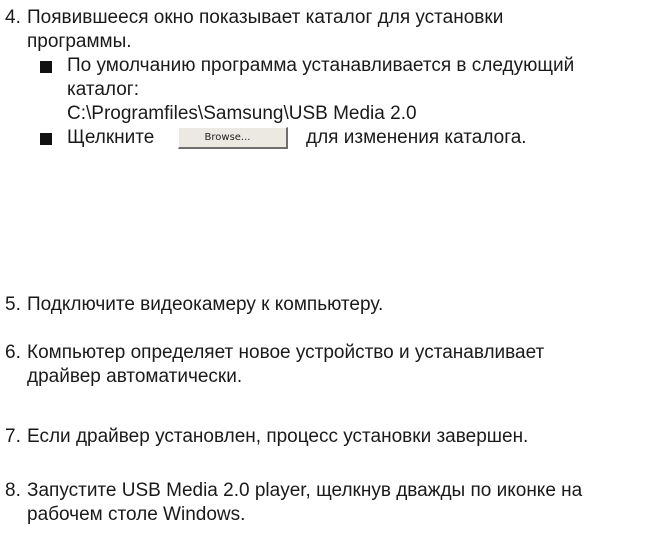  What do you see at coordinates (13, 436) in the screenshot?
I see `step-7-number: 7.` at bounding box center [13, 436].